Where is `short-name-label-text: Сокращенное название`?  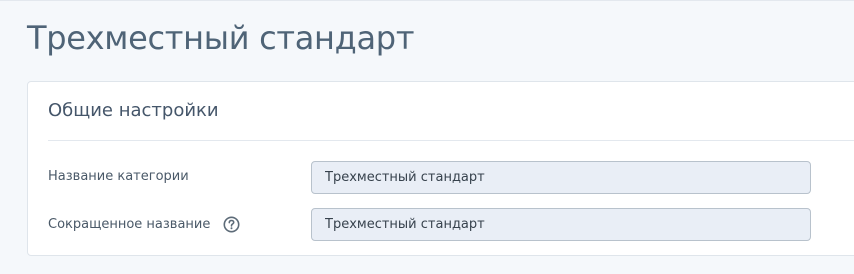
short-name-label-text: Сокращенное название is located at coordinates (129, 224).